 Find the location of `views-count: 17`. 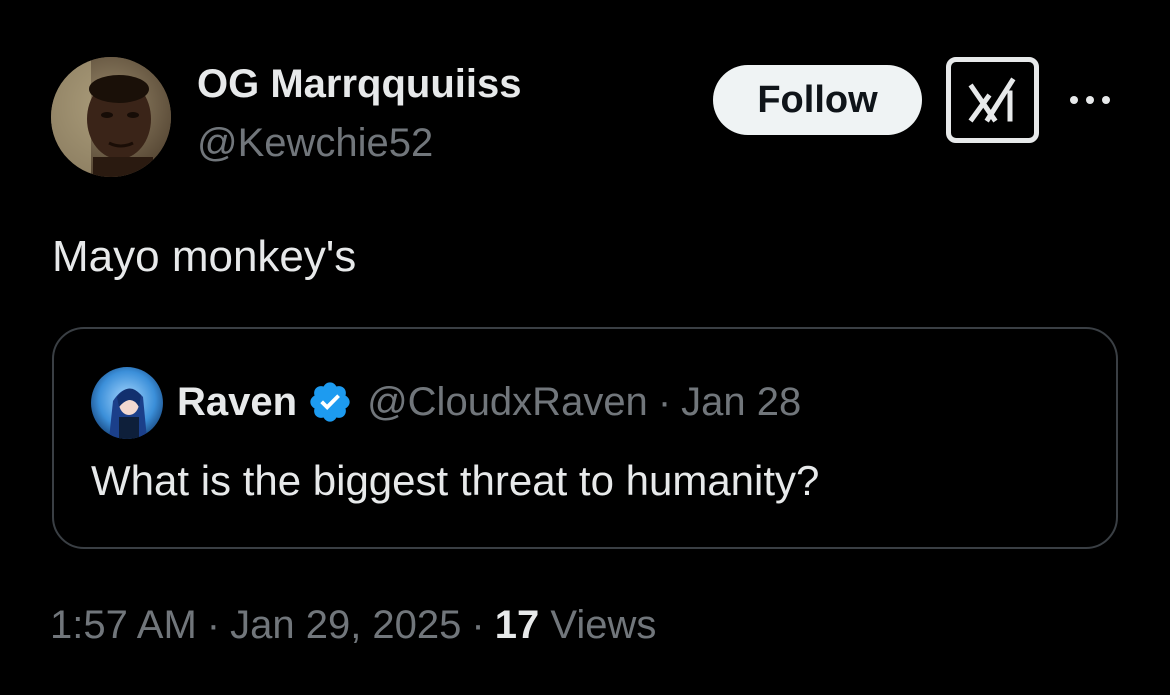

views-count: 17 is located at coordinates (517, 625).